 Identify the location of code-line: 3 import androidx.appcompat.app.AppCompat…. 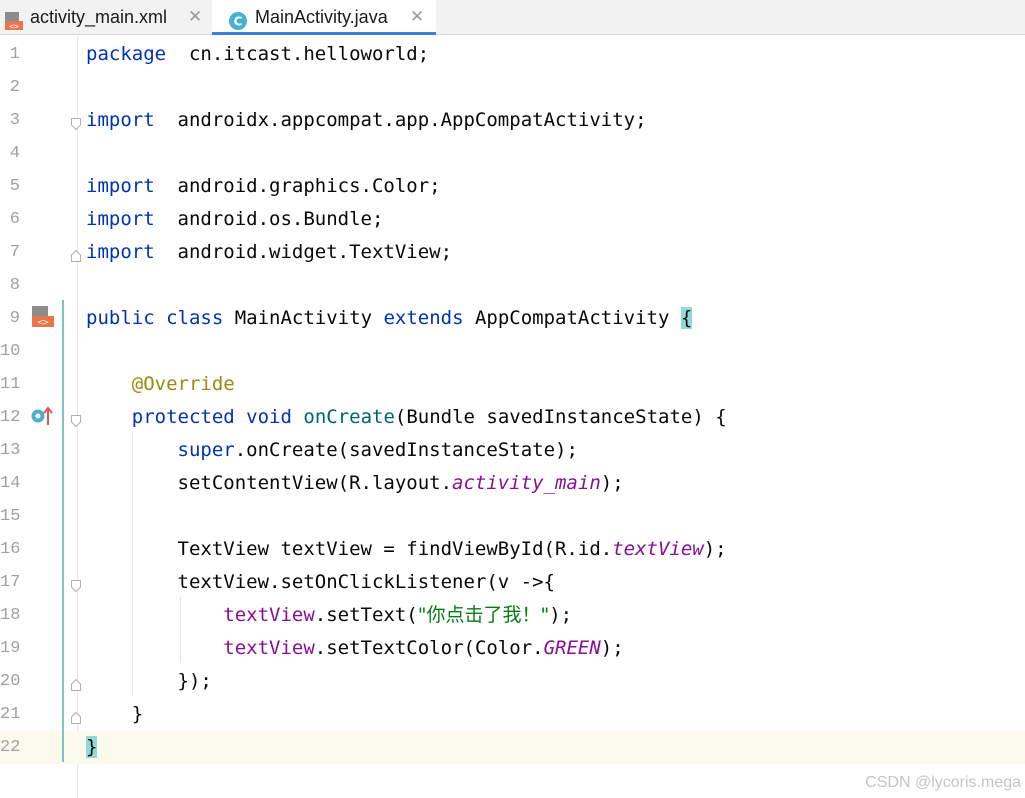
(512, 120).